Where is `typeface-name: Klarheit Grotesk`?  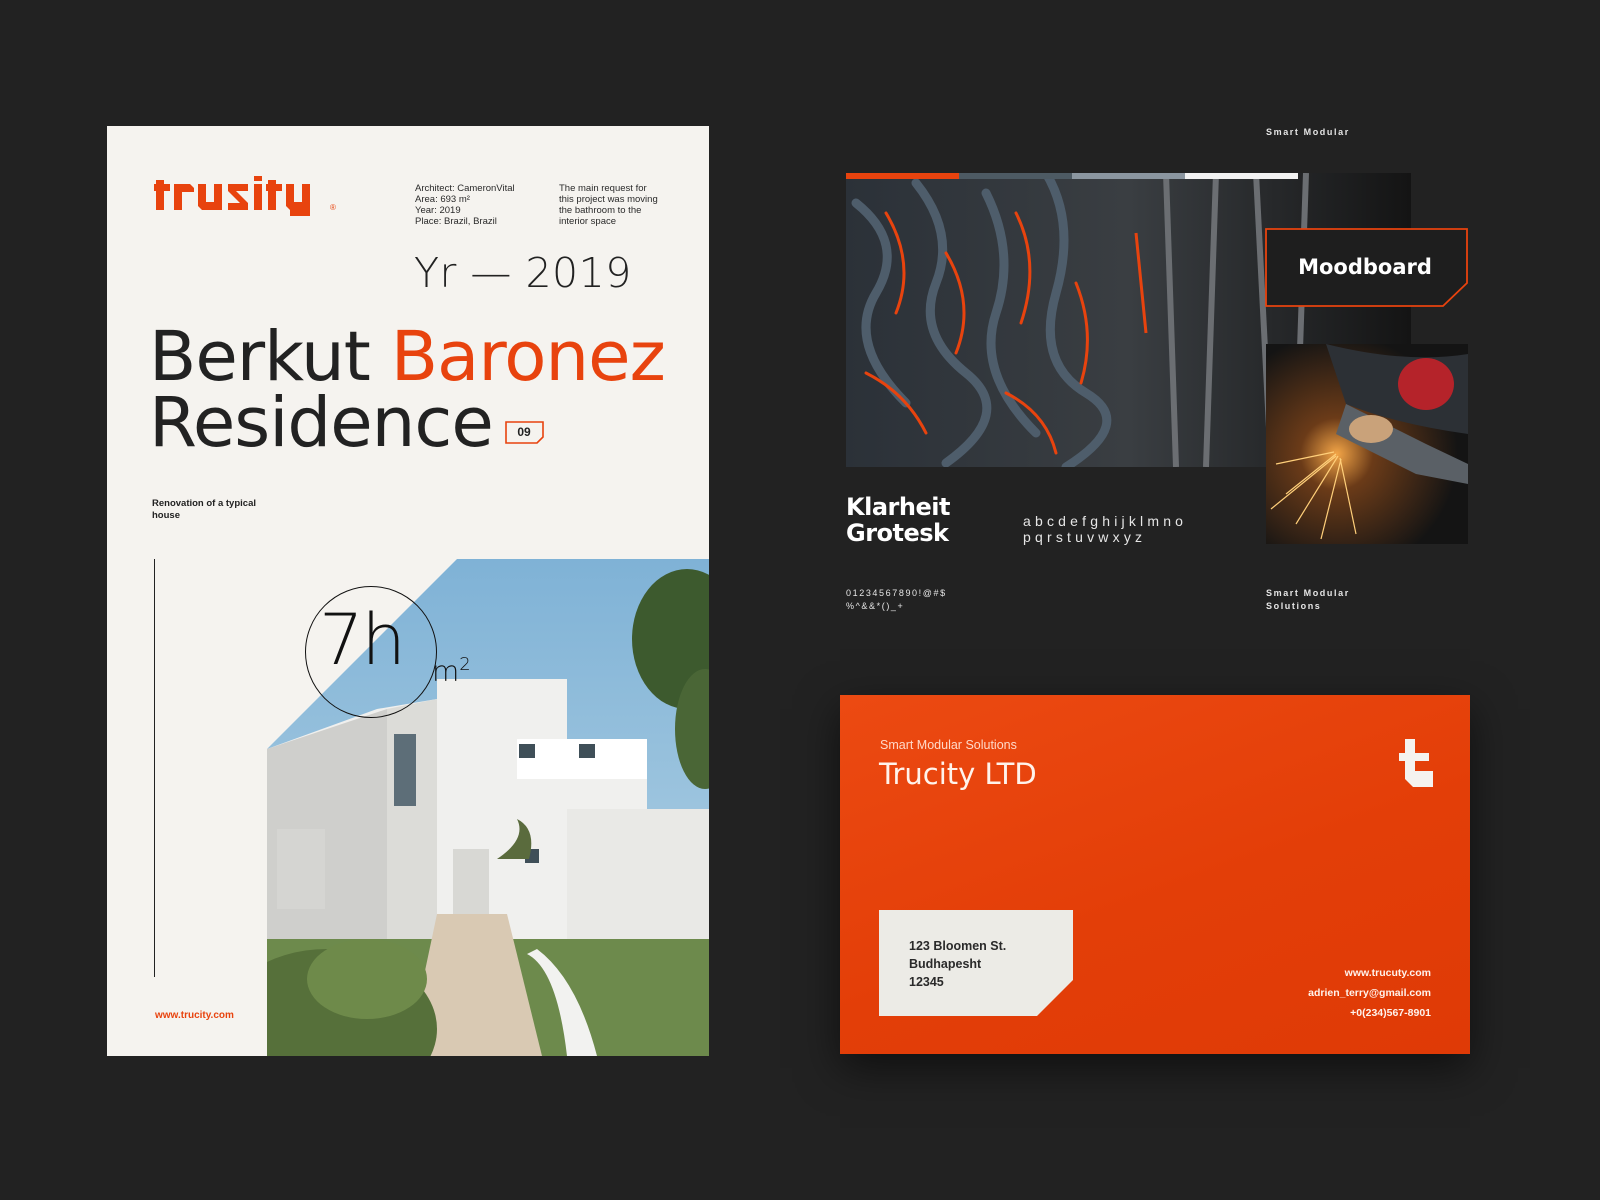
typeface-name: Klarheit Grotesk is located at coordinates (898, 520).